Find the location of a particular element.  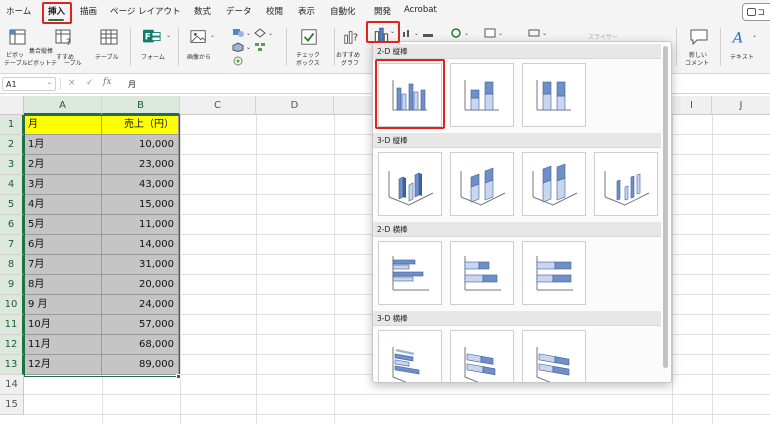

cell-b10: 24,000 is located at coordinates (140, 305).